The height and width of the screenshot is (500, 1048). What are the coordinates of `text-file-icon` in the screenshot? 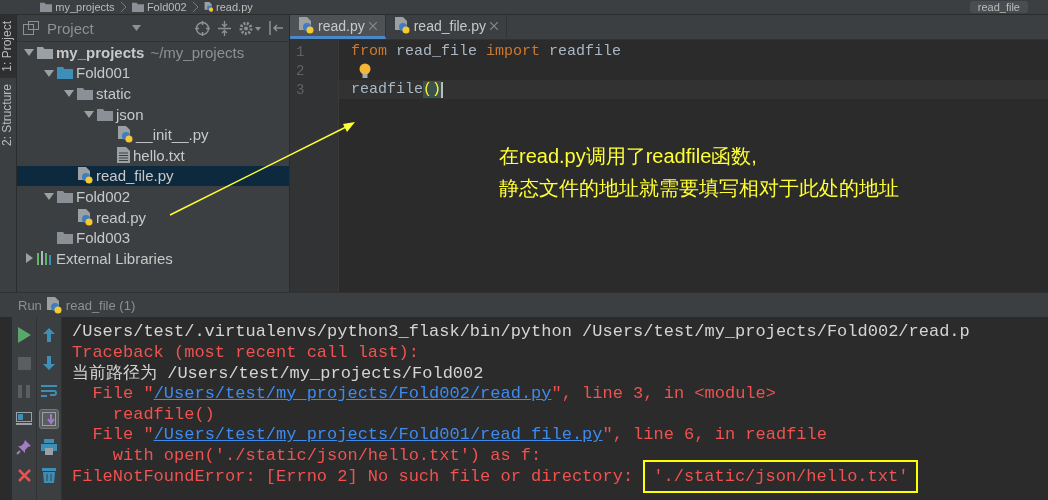 It's located at (123, 155).